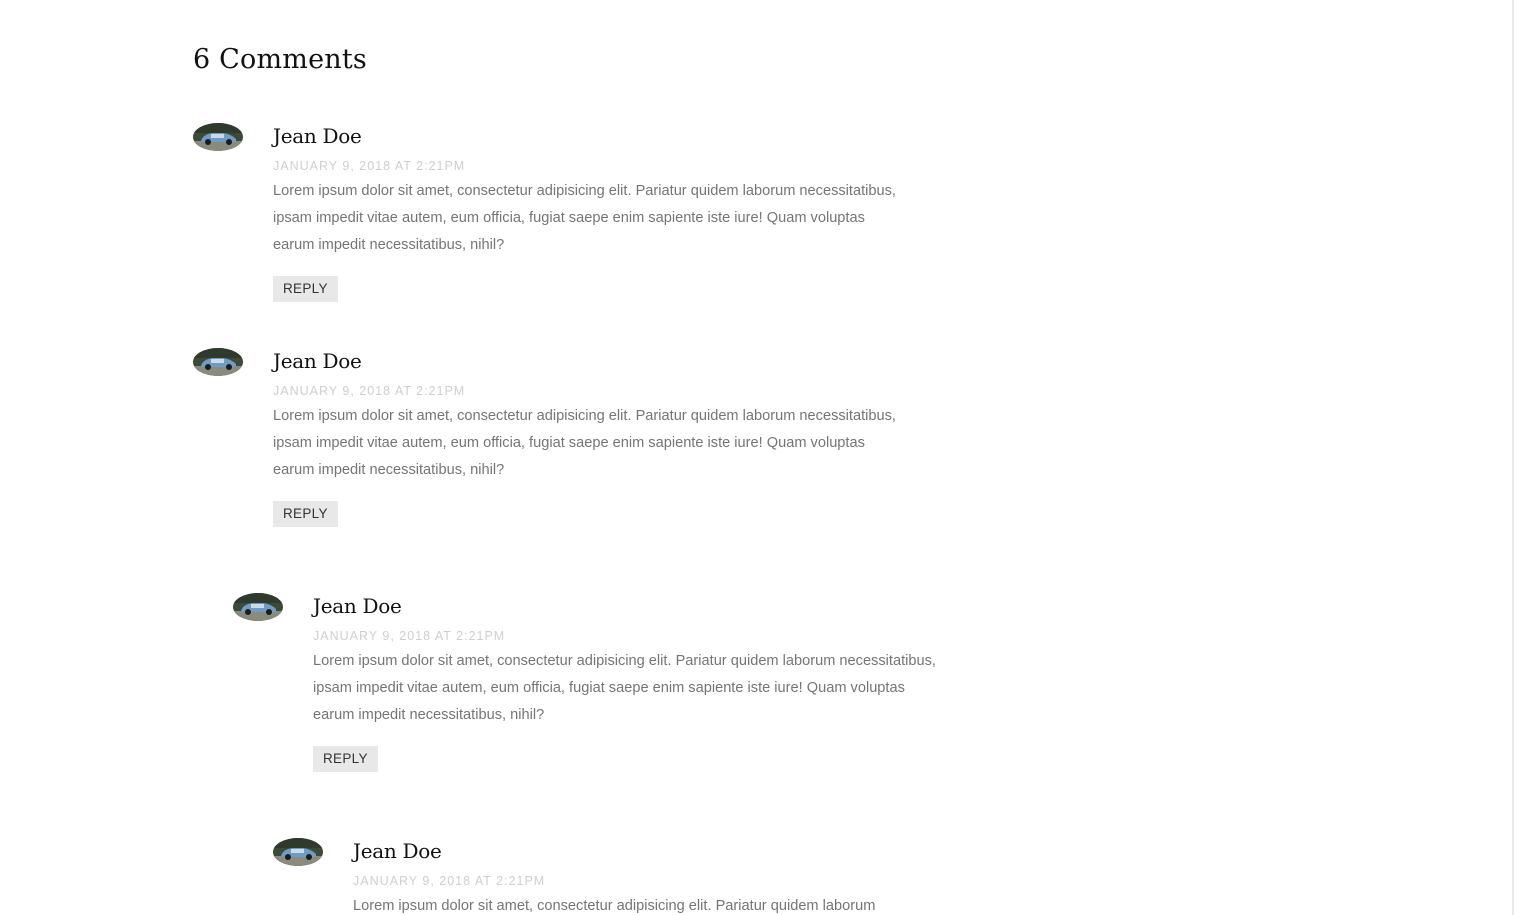  I want to click on comments-count-heading: 6 Comments, so click(280, 59).